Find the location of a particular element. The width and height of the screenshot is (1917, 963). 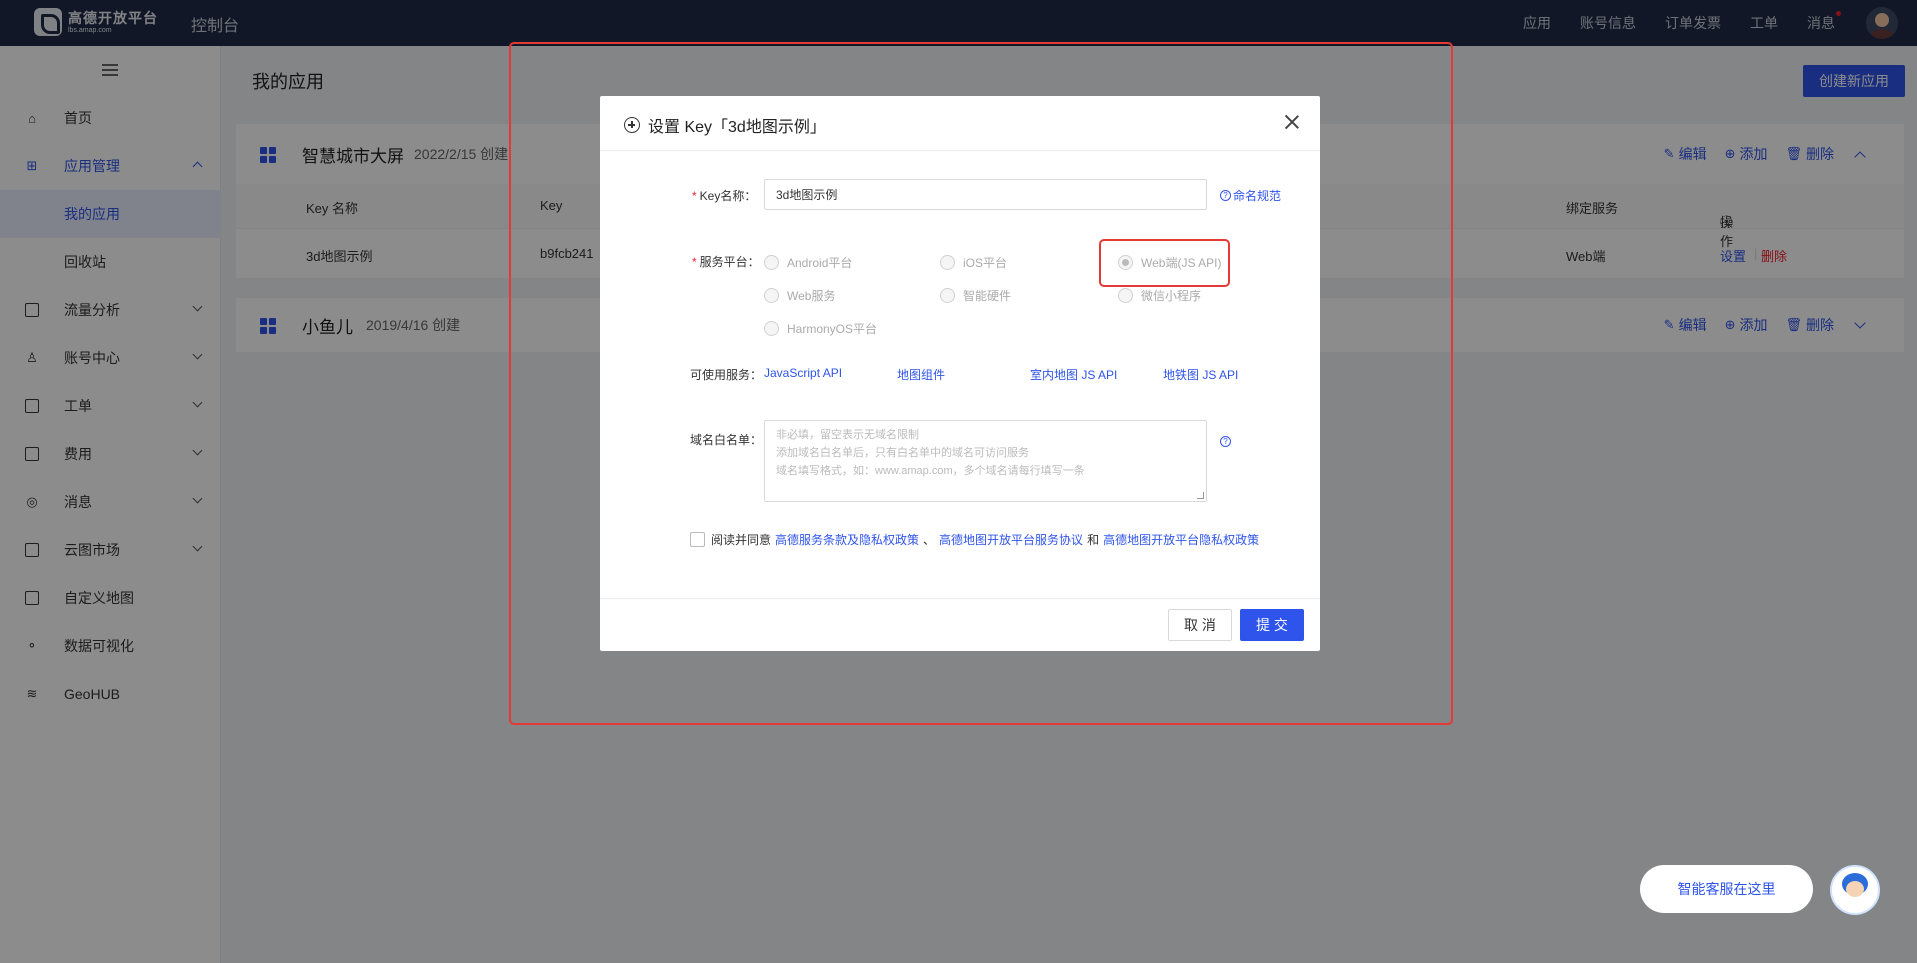

smart-support-bubble: 智能客服在这里 is located at coordinates (1726, 889).